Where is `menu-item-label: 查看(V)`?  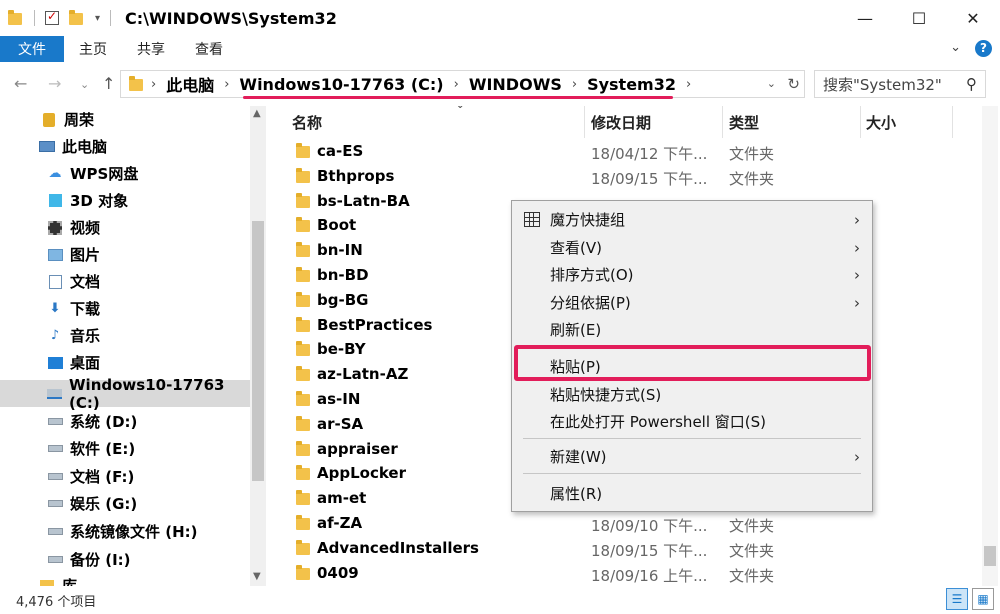 menu-item-label: 查看(V) is located at coordinates (576, 248).